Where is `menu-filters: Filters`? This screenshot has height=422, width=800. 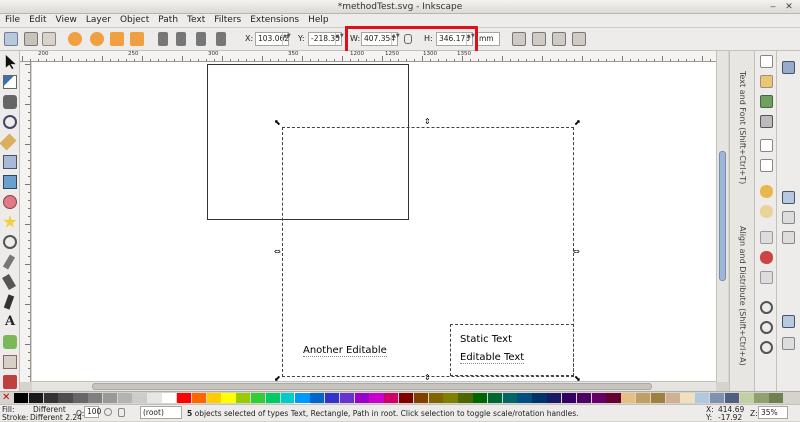 menu-filters: Filters is located at coordinates (227, 20).